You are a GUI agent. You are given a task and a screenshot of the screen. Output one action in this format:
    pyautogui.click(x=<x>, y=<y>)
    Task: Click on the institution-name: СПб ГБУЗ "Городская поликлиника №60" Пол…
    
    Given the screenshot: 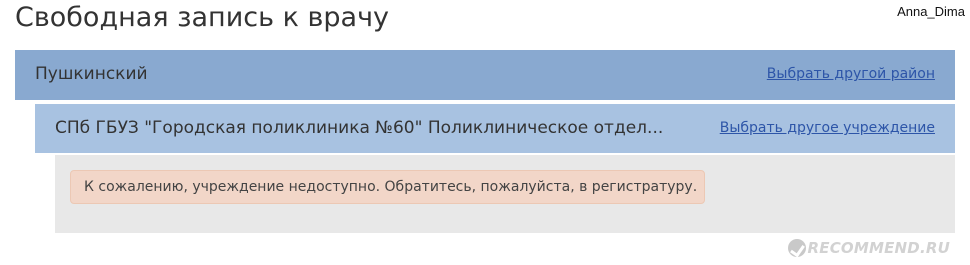 What is the action you would take?
    pyautogui.click(x=359, y=128)
    